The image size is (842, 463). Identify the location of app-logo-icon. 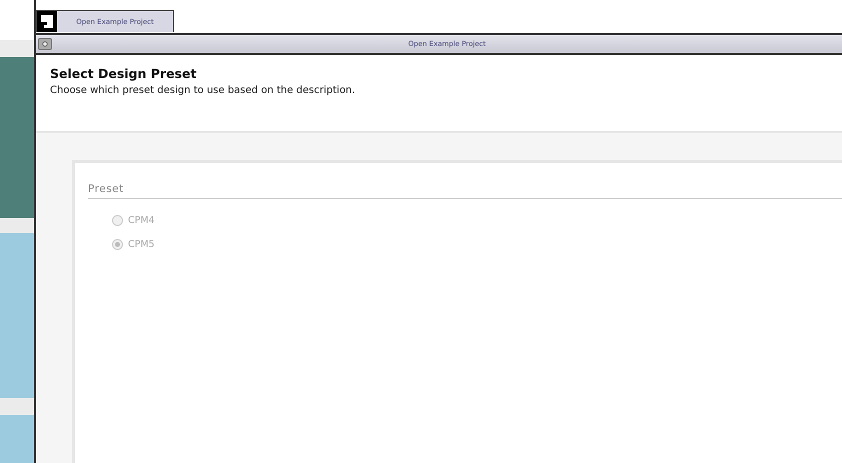
(47, 21).